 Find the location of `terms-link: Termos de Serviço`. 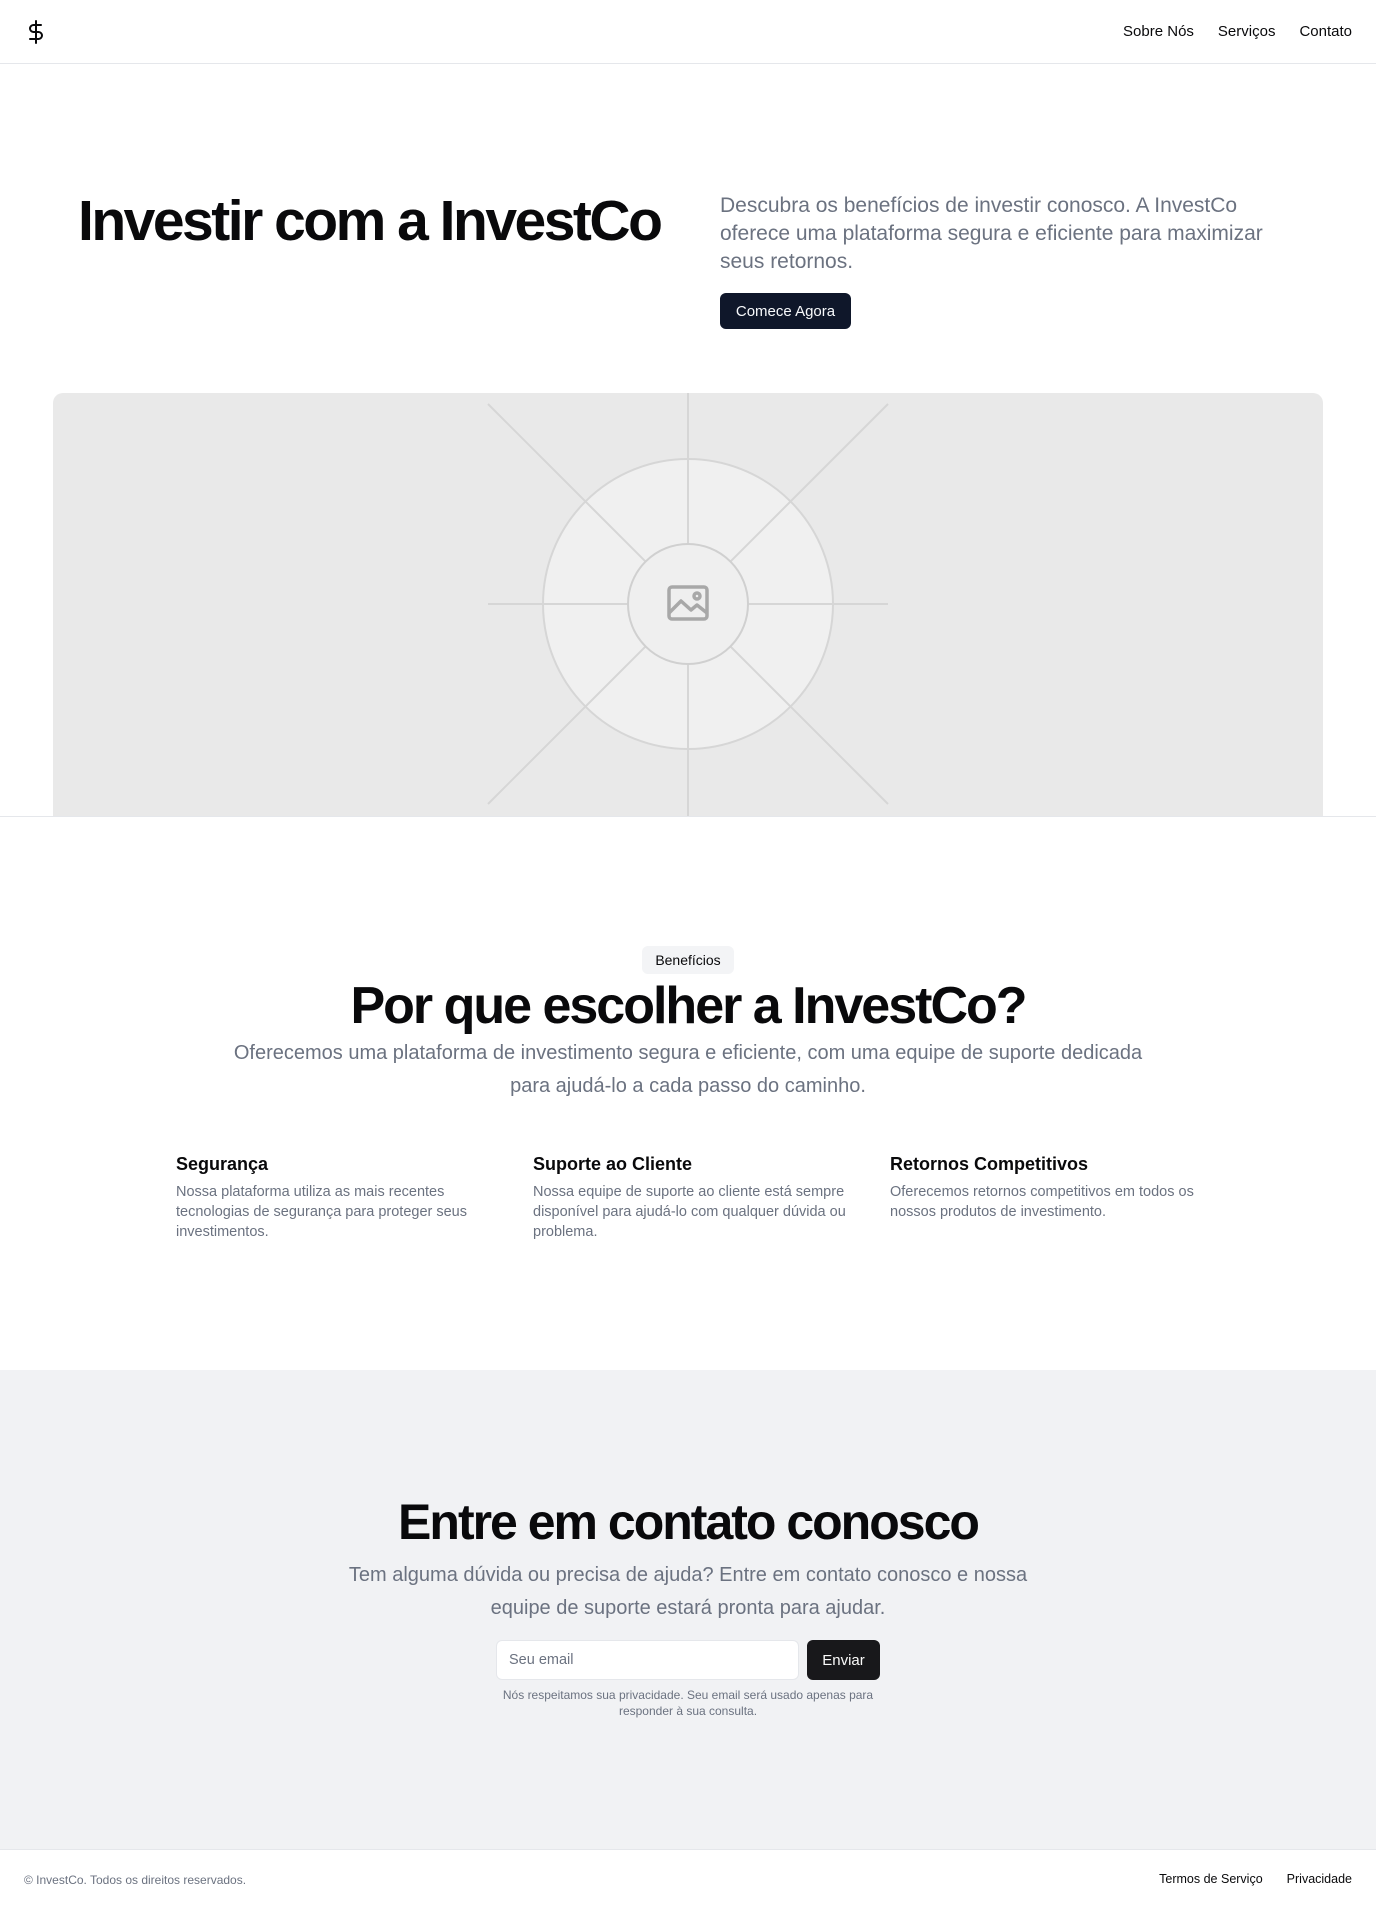

terms-link: Termos de Serviço is located at coordinates (1211, 1879).